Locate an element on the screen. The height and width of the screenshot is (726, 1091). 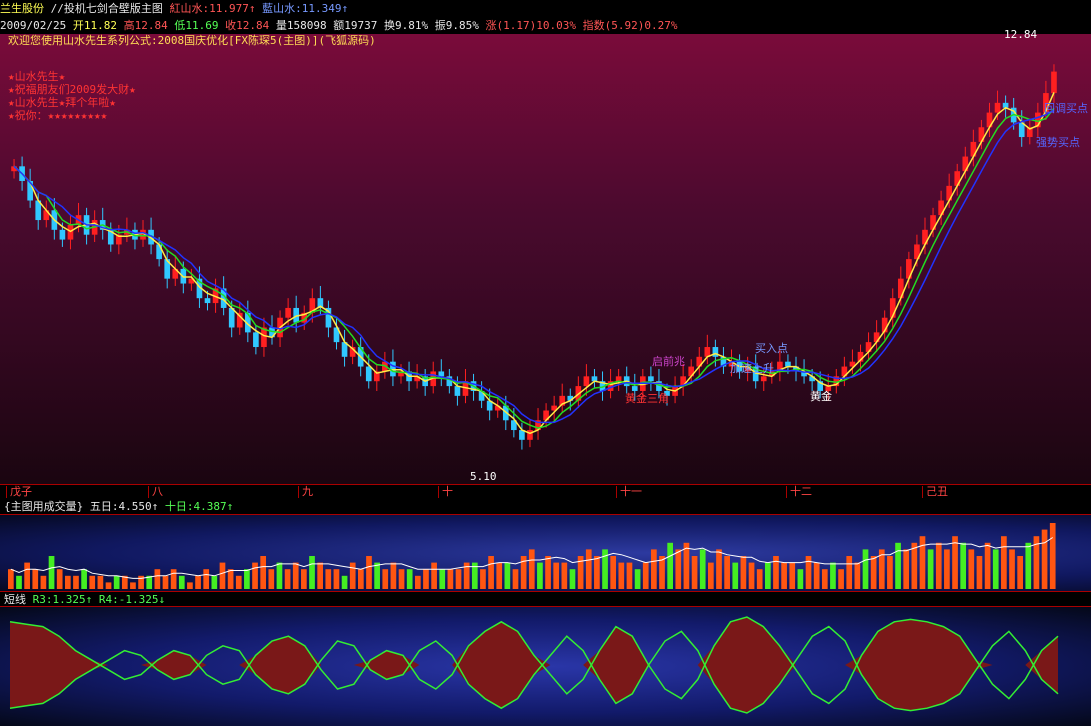
osc-r3: R3:1.325 is located at coordinates (59, 599).